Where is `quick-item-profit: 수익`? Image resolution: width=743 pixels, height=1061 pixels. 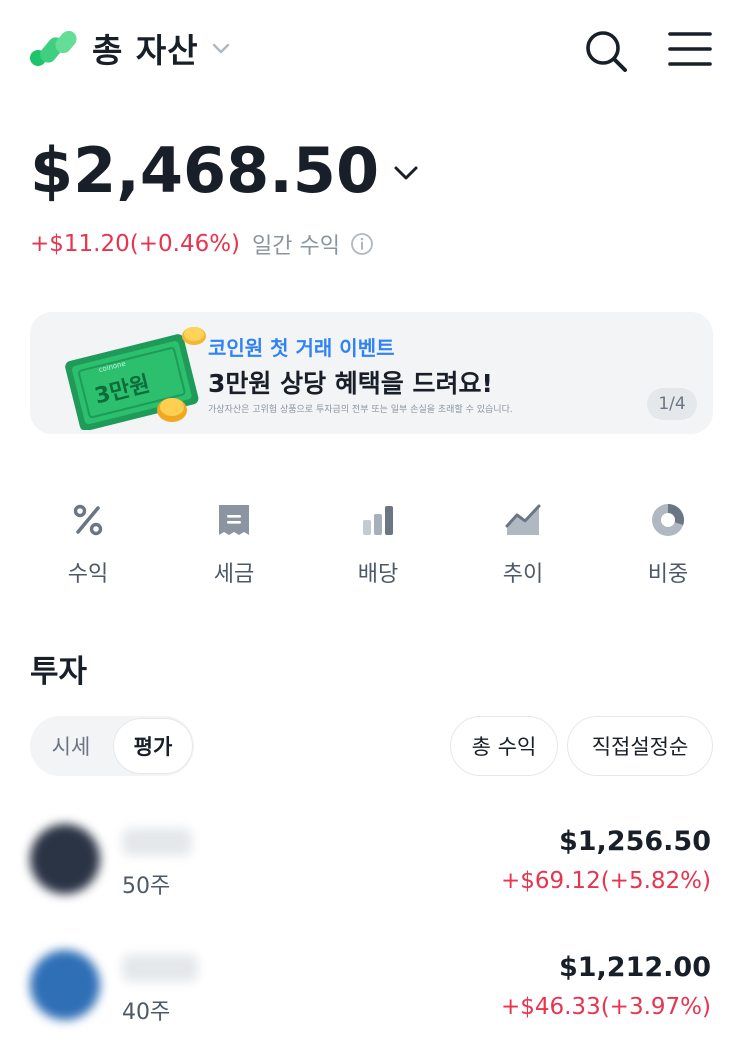
quick-item-profit: 수익 is located at coordinates (88, 546).